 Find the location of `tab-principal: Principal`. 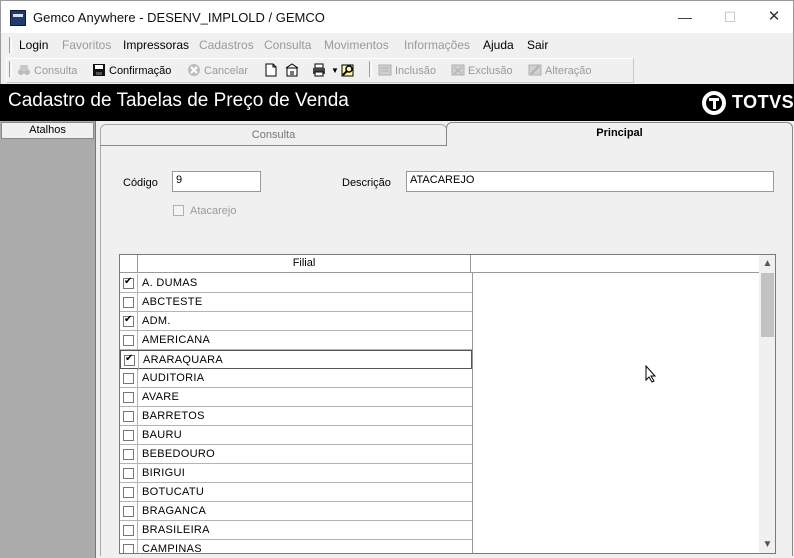

tab-principal: Principal is located at coordinates (619, 134).